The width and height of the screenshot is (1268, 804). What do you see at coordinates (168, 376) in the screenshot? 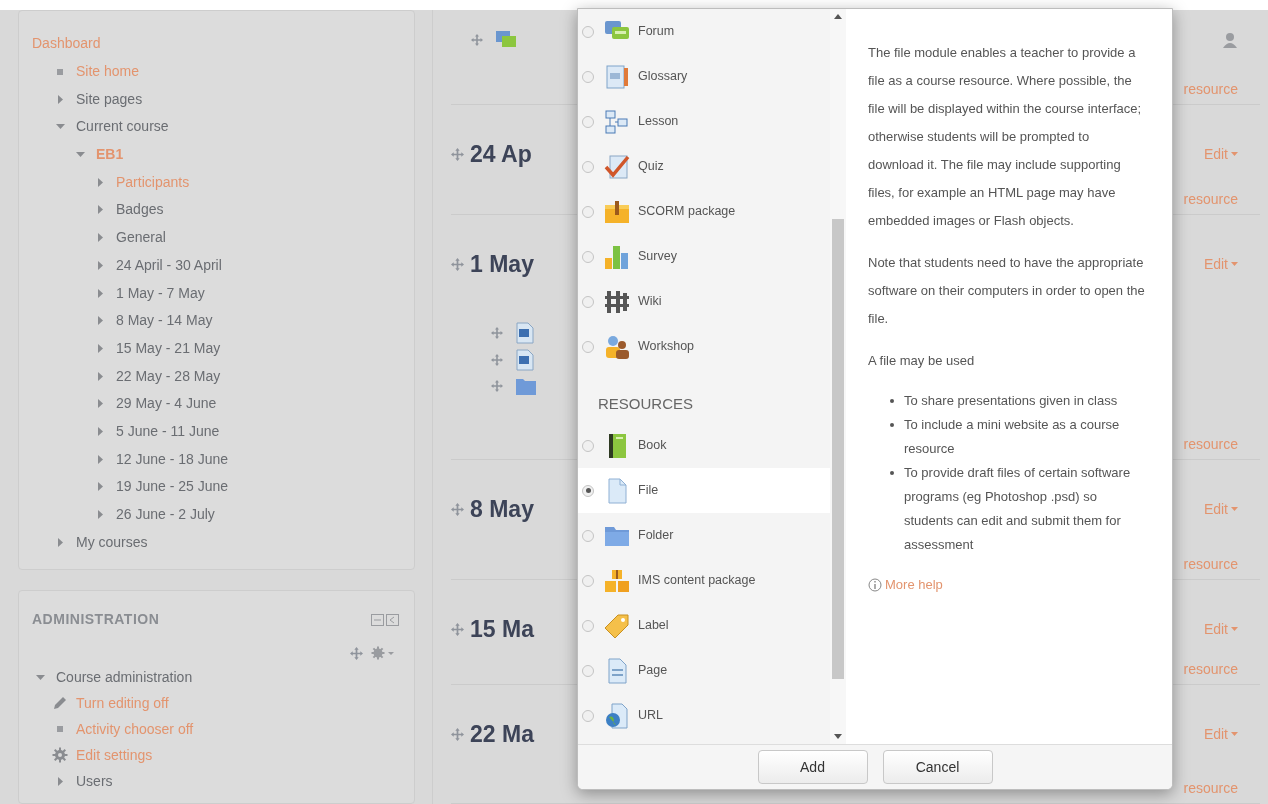
I see `nav-link: 22 May - 28 May` at bounding box center [168, 376].